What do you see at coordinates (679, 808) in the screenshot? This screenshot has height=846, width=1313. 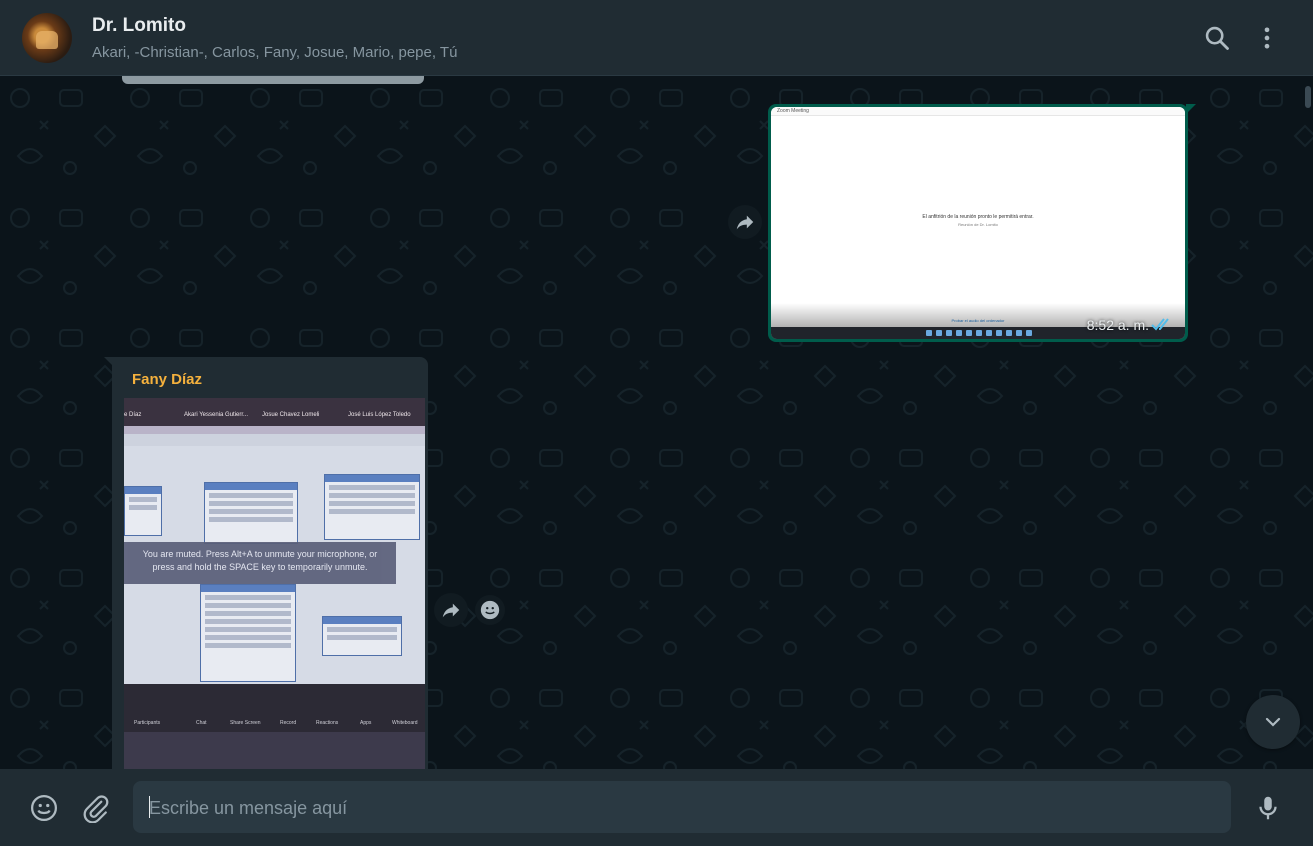 I see `message-input` at bounding box center [679, 808].